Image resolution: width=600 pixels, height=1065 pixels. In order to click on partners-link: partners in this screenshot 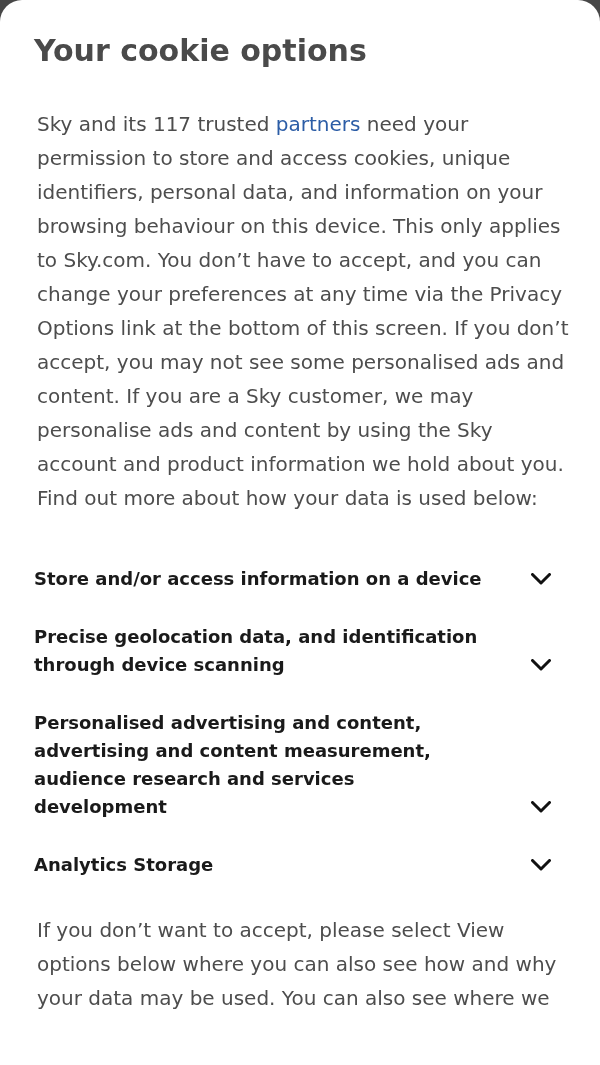, I will do `click(318, 124)`.